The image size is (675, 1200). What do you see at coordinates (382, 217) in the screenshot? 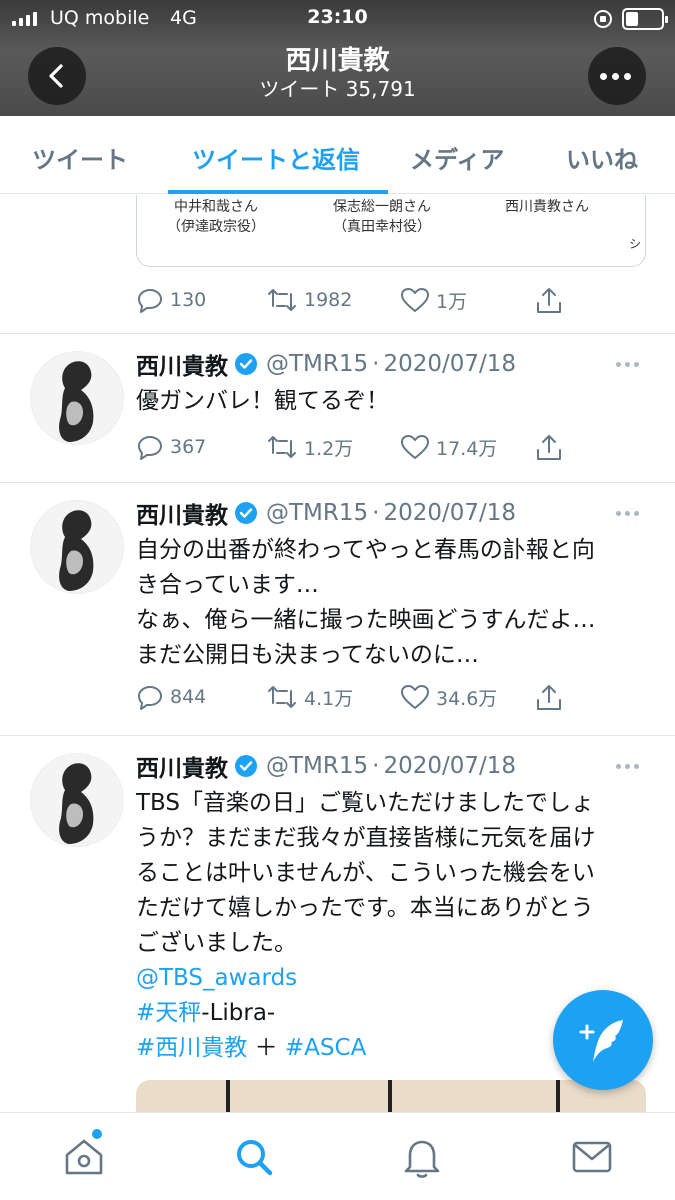
I see `cast-entry: 保志総一朗さん （真田幸村役）` at bounding box center [382, 217].